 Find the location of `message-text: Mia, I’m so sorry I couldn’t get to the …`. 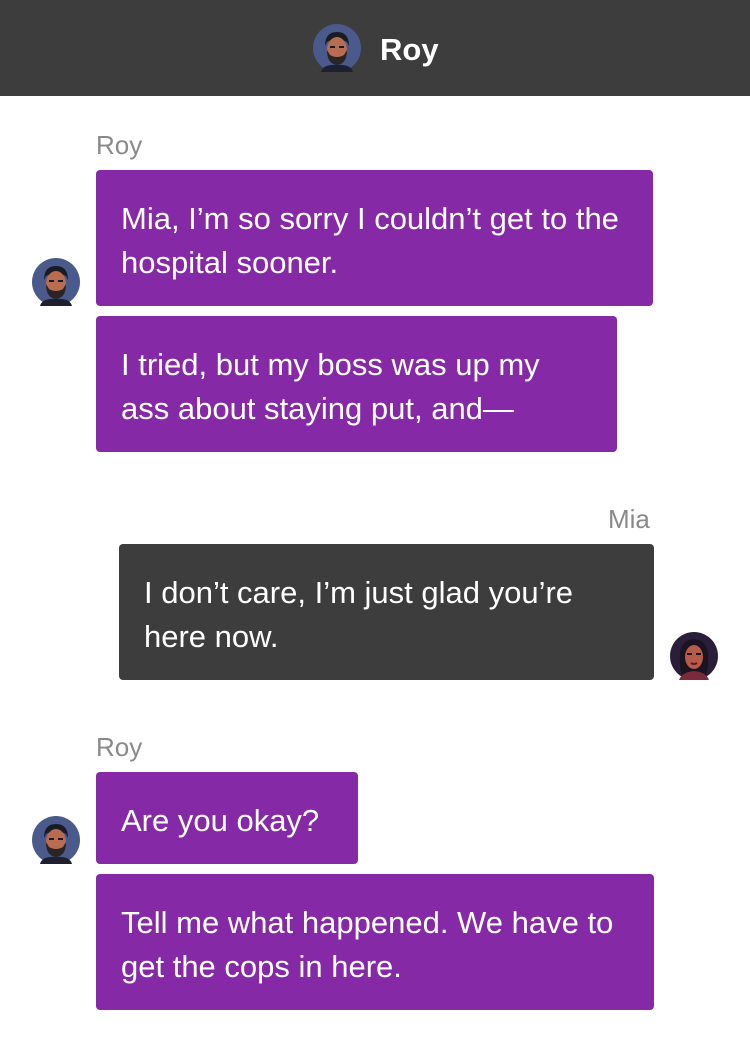

message-text: Mia, I’m so sorry I couldn’t get to the … is located at coordinates (370, 240).